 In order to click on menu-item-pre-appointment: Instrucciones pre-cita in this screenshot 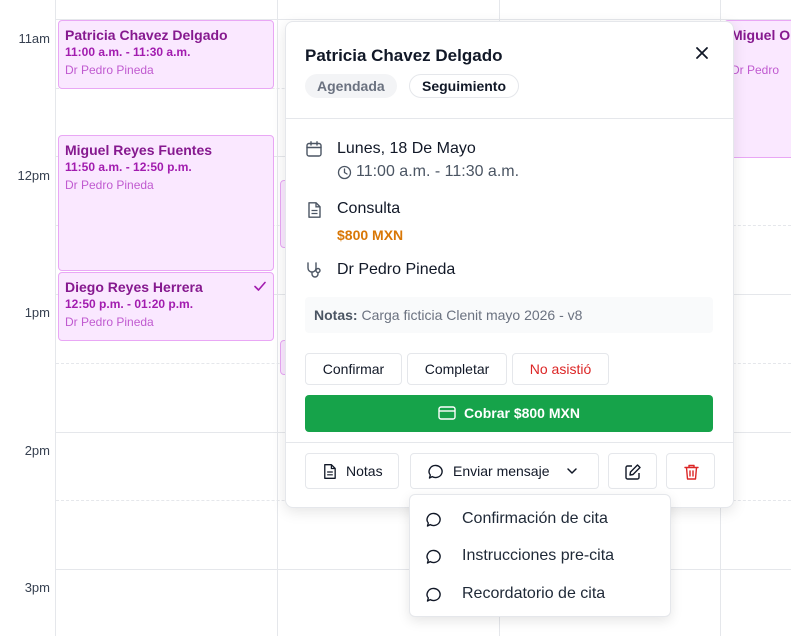, I will do `click(540, 556)`.